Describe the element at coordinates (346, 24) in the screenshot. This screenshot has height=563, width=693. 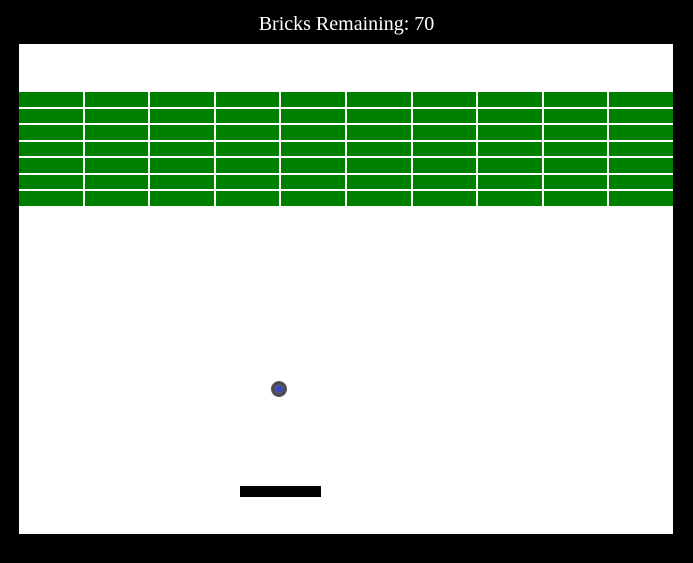
I see `bricks-remaining-counter: Bricks Remaining: 70` at that location.